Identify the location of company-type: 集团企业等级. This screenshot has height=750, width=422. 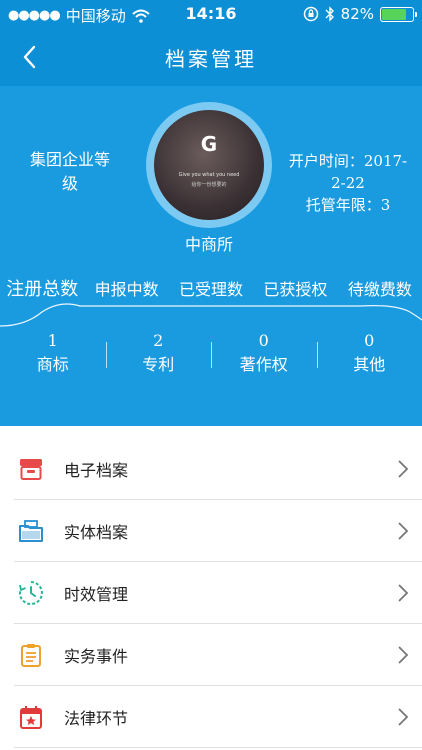
(70, 171).